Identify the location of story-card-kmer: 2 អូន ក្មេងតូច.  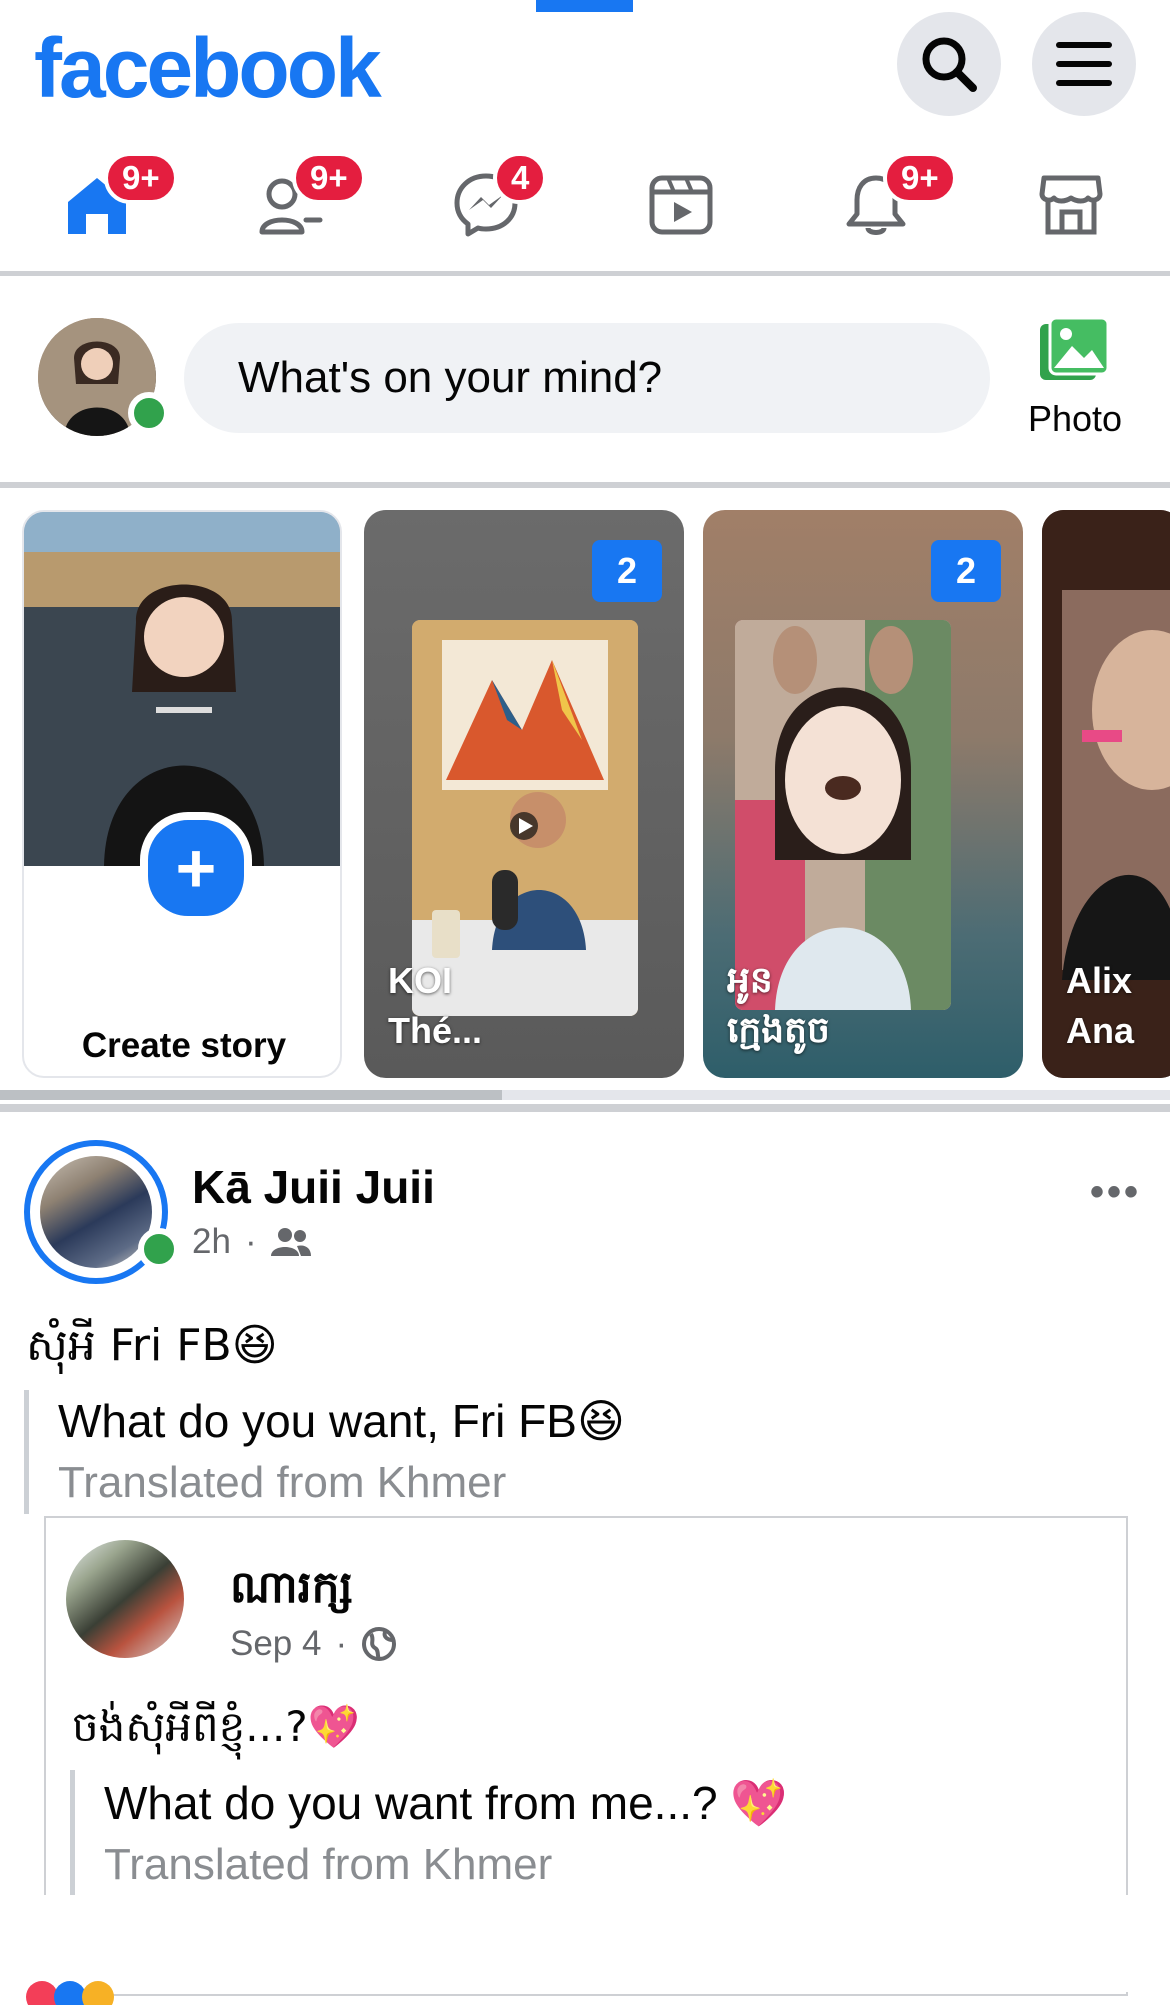
(863, 794).